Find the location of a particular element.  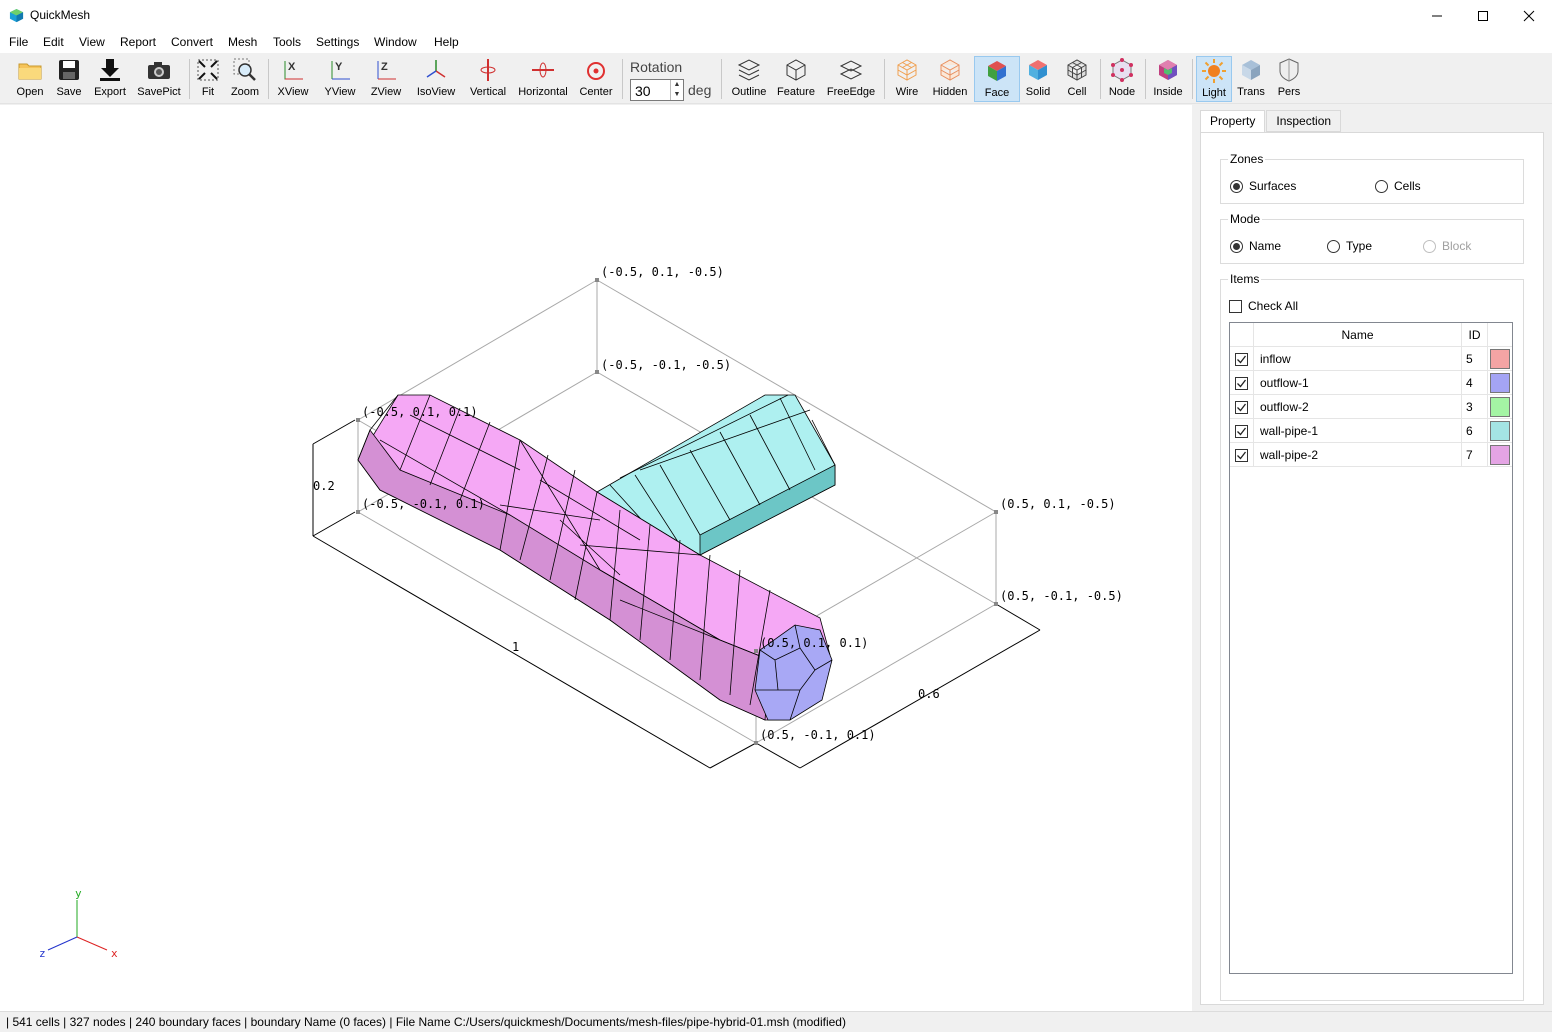

menu-mesh: Mesh is located at coordinates (242, 42).